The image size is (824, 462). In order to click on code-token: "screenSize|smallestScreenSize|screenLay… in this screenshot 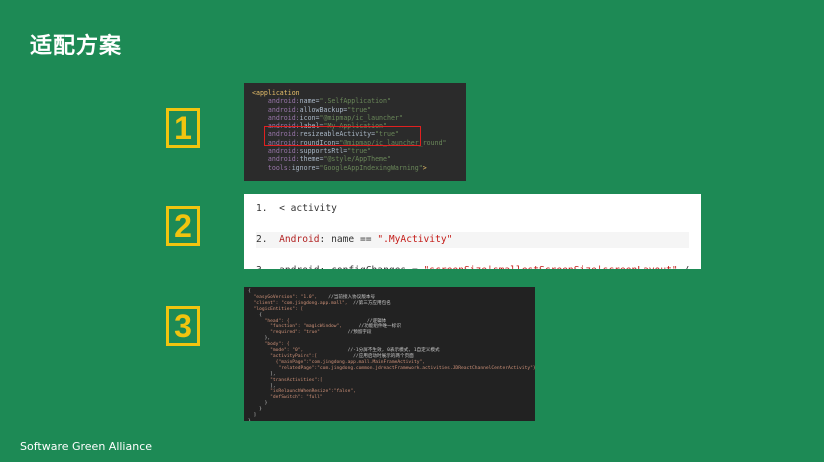, I will do `click(551, 267)`.